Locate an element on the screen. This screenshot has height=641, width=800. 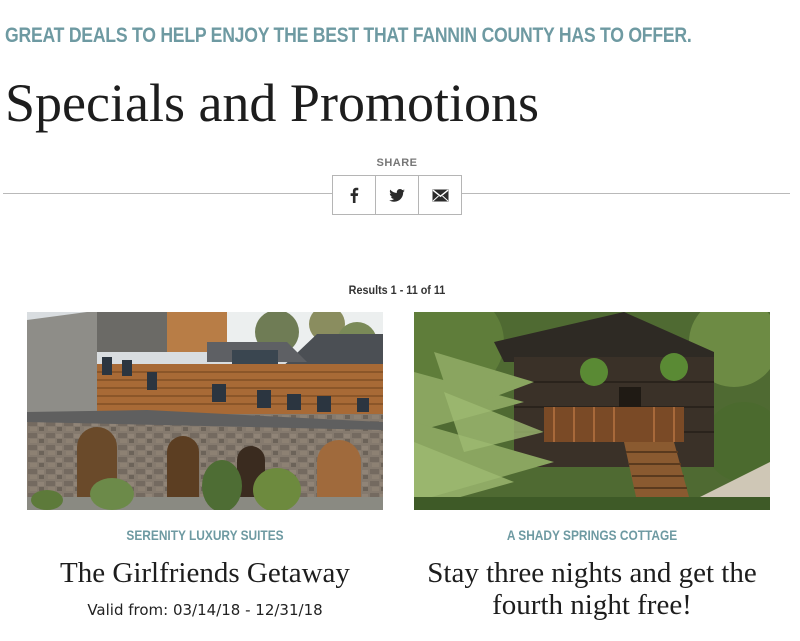
twitter-icon is located at coordinates (397, 195).